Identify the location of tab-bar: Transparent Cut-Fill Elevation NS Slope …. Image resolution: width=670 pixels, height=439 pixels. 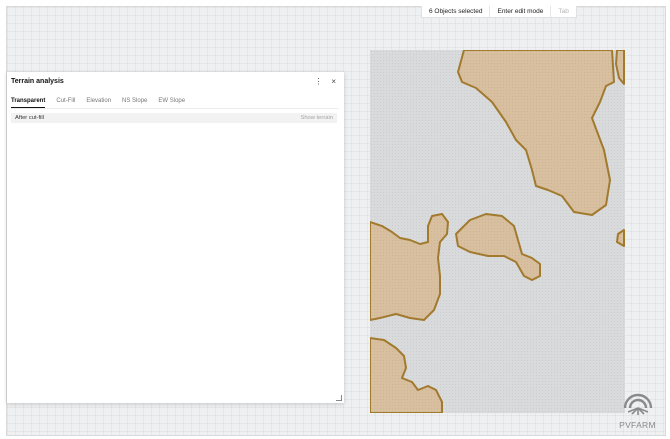
(174, 103).